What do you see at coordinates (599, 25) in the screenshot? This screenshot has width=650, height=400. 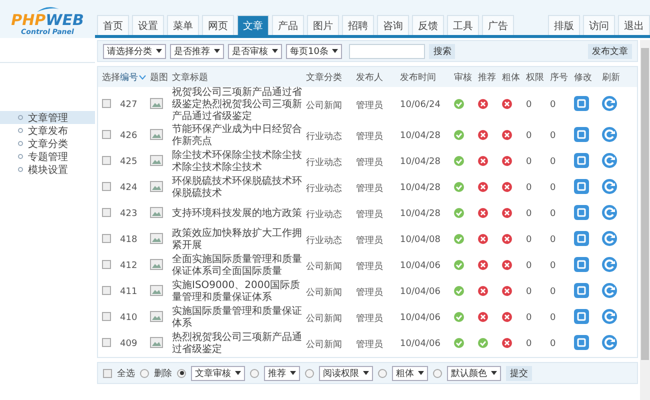 I see `nav-tab: 访问` at bounding box center [599, 25].